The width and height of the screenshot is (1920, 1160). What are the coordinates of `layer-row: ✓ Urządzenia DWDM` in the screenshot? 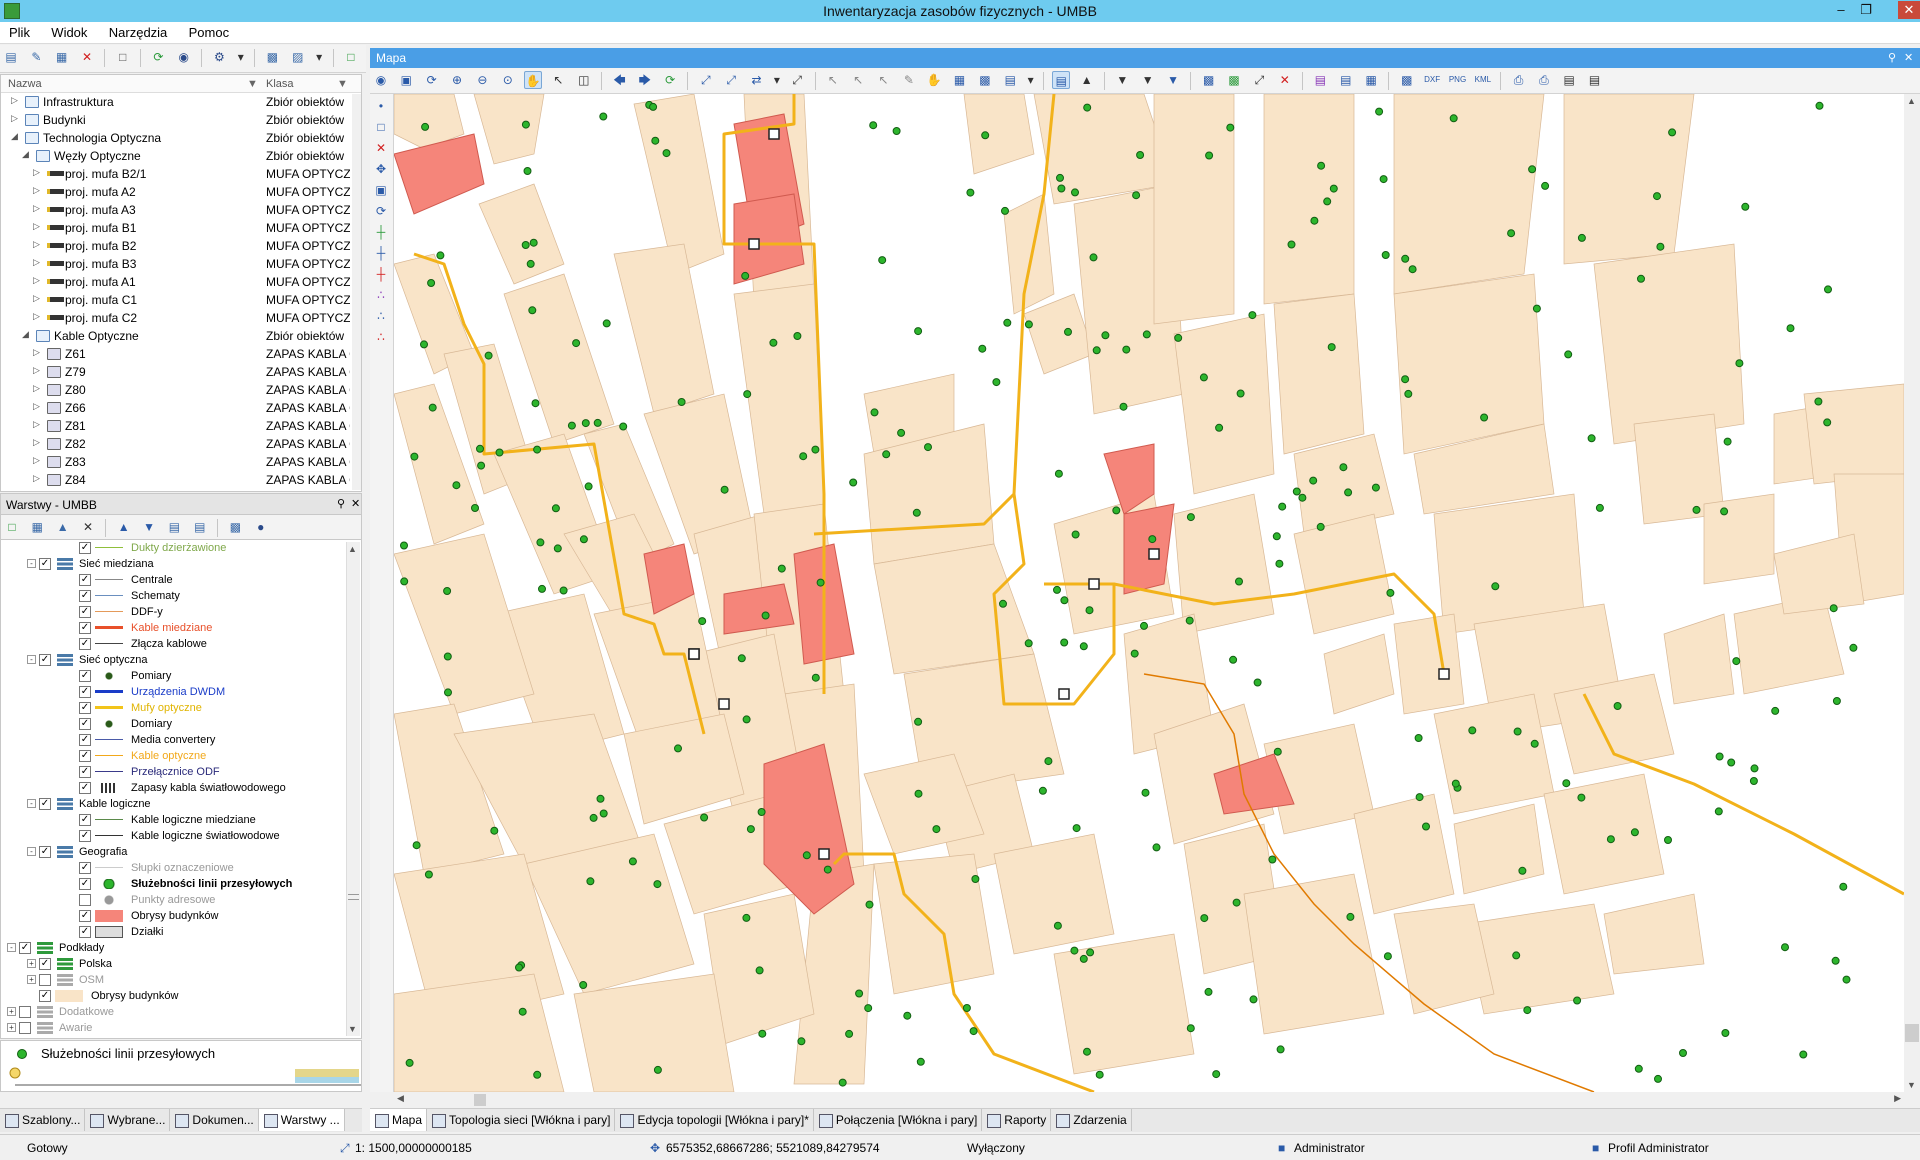 It's located at (181, 692).